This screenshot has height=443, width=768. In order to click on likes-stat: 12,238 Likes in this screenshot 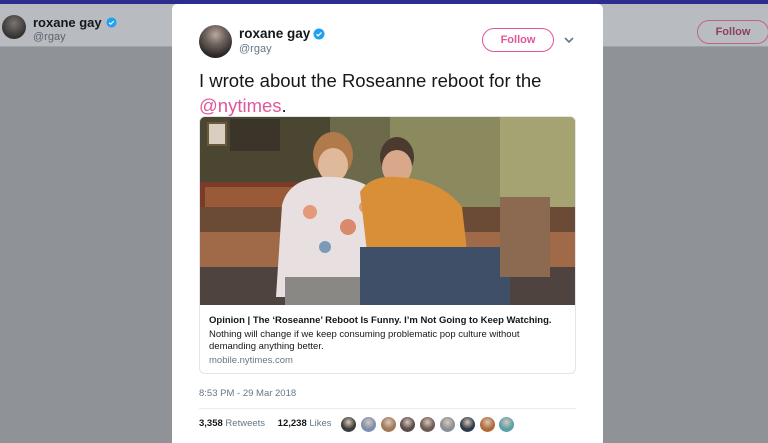, I will do `click(305, 423)`.